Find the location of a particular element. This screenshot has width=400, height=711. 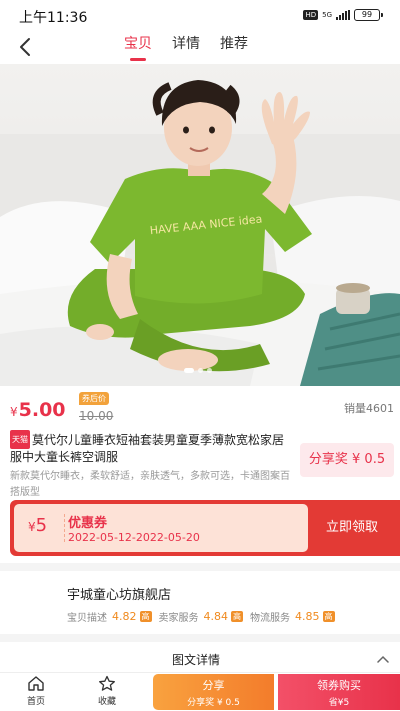

status-icons: HD 5G 99 is located at coordinates (343, 15).